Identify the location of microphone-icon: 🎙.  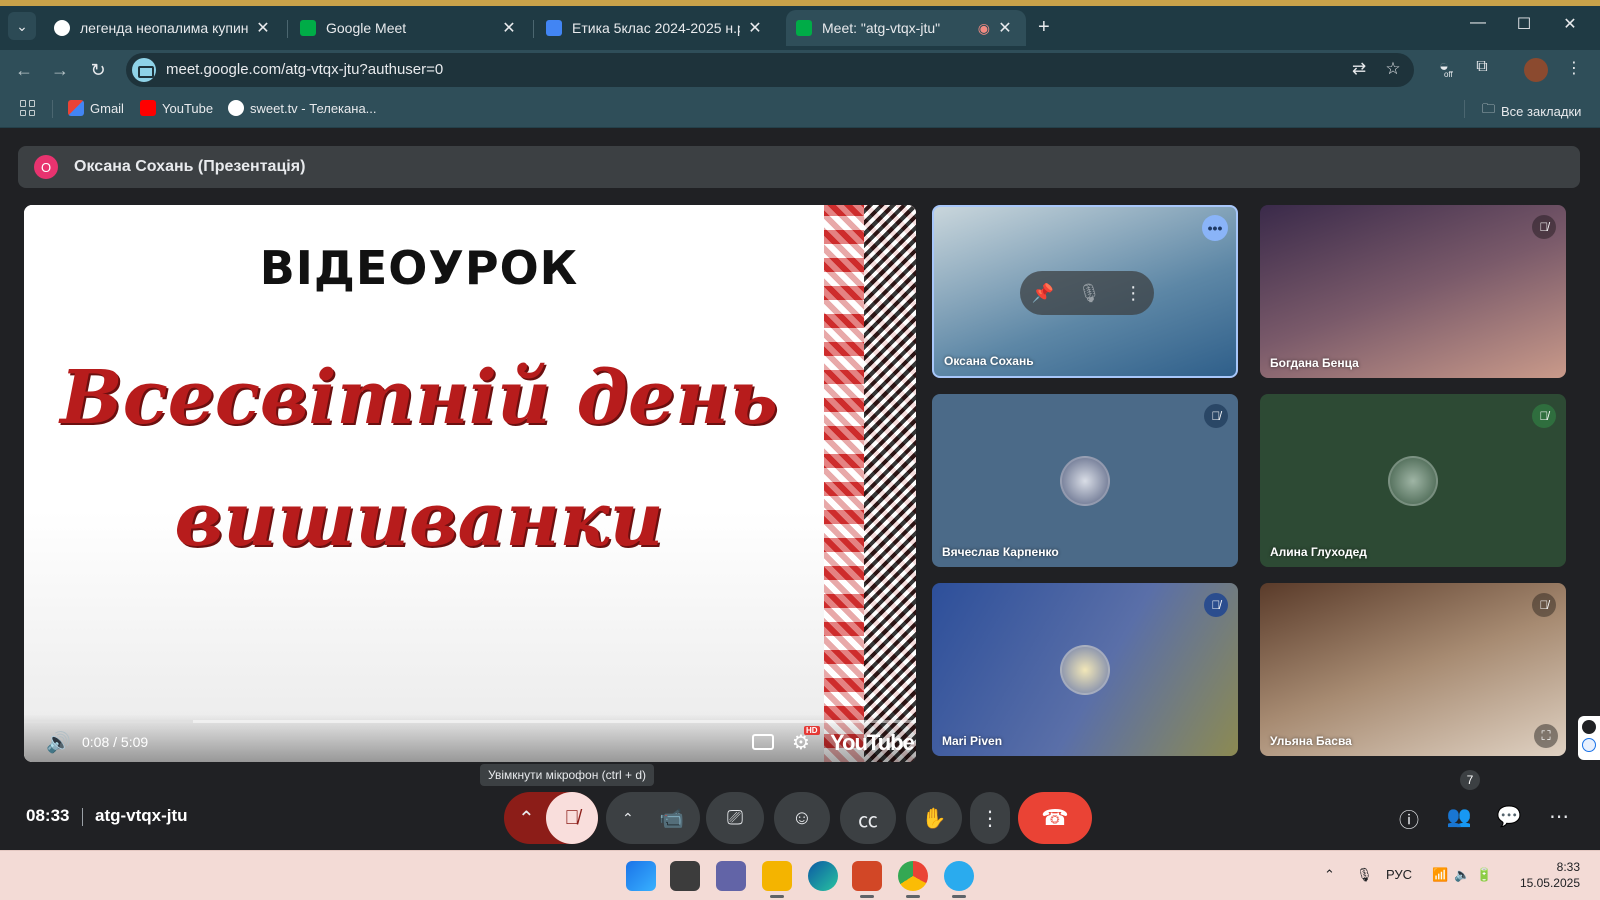
(1364, 875).